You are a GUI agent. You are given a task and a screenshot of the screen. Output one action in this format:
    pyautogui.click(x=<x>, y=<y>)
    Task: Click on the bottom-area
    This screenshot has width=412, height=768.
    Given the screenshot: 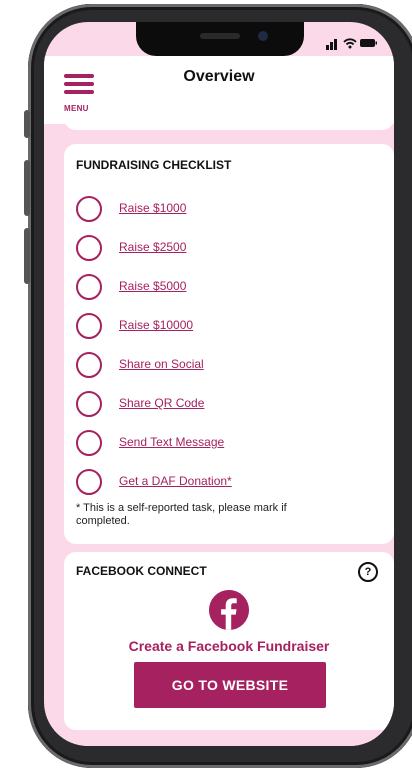 What is the action you would take?
    pyautogui.click(x=219, y=738)
    